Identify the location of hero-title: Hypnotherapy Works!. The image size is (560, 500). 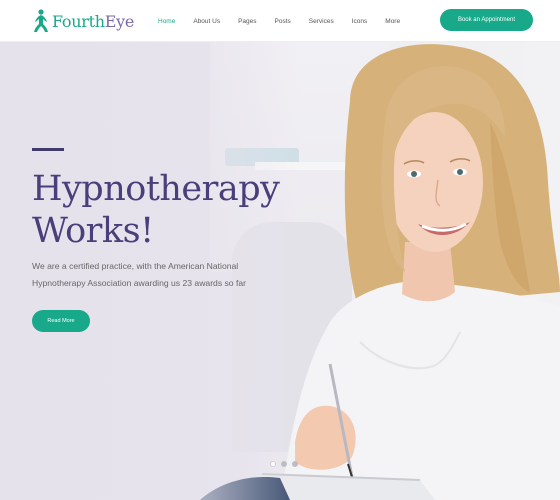
(156, 210).